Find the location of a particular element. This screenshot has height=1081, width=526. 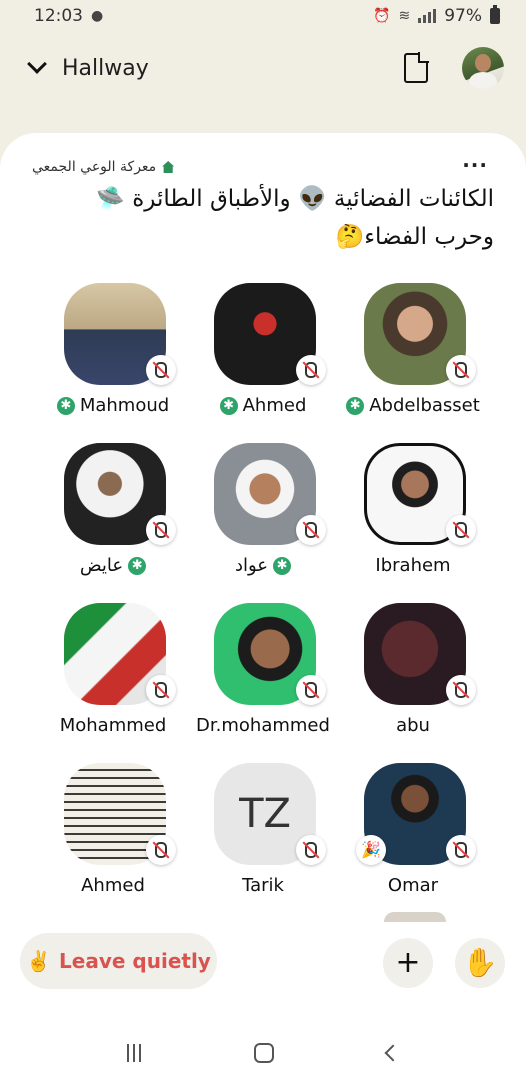

room-title-line1: الكائنات الفضائية 👽 والأطباق الطائرة 🛸 is located at coordinates (295, 199).